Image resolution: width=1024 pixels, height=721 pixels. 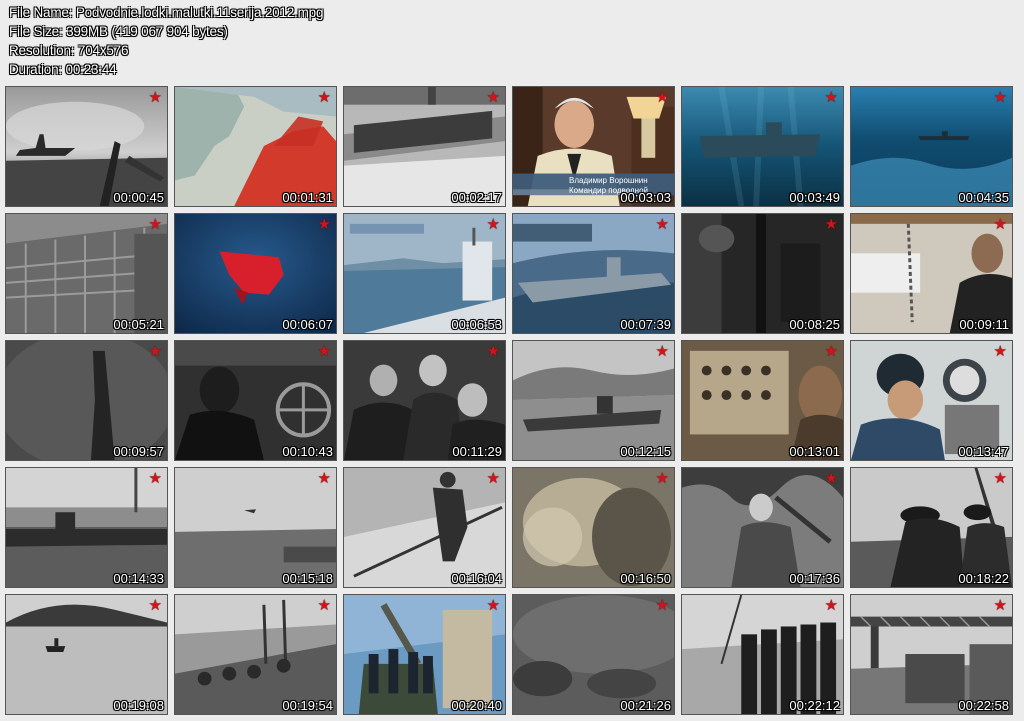 I want to click on thumbnail-timestamp: 00:08:25, so click(x=814, y=324).